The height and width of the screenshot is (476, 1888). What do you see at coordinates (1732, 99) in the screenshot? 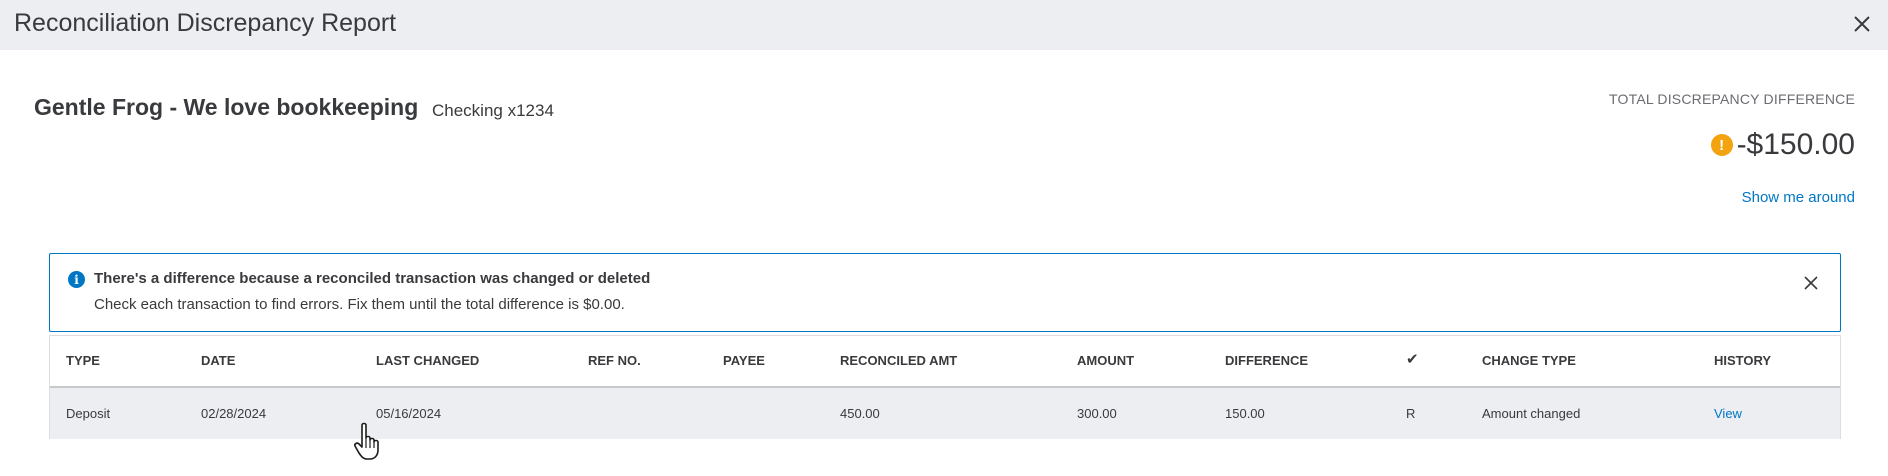
I see `total-discrepancy-label: TOTAL DISCREPANCY DIFFERENCE` at bounding box center [1732, 99].